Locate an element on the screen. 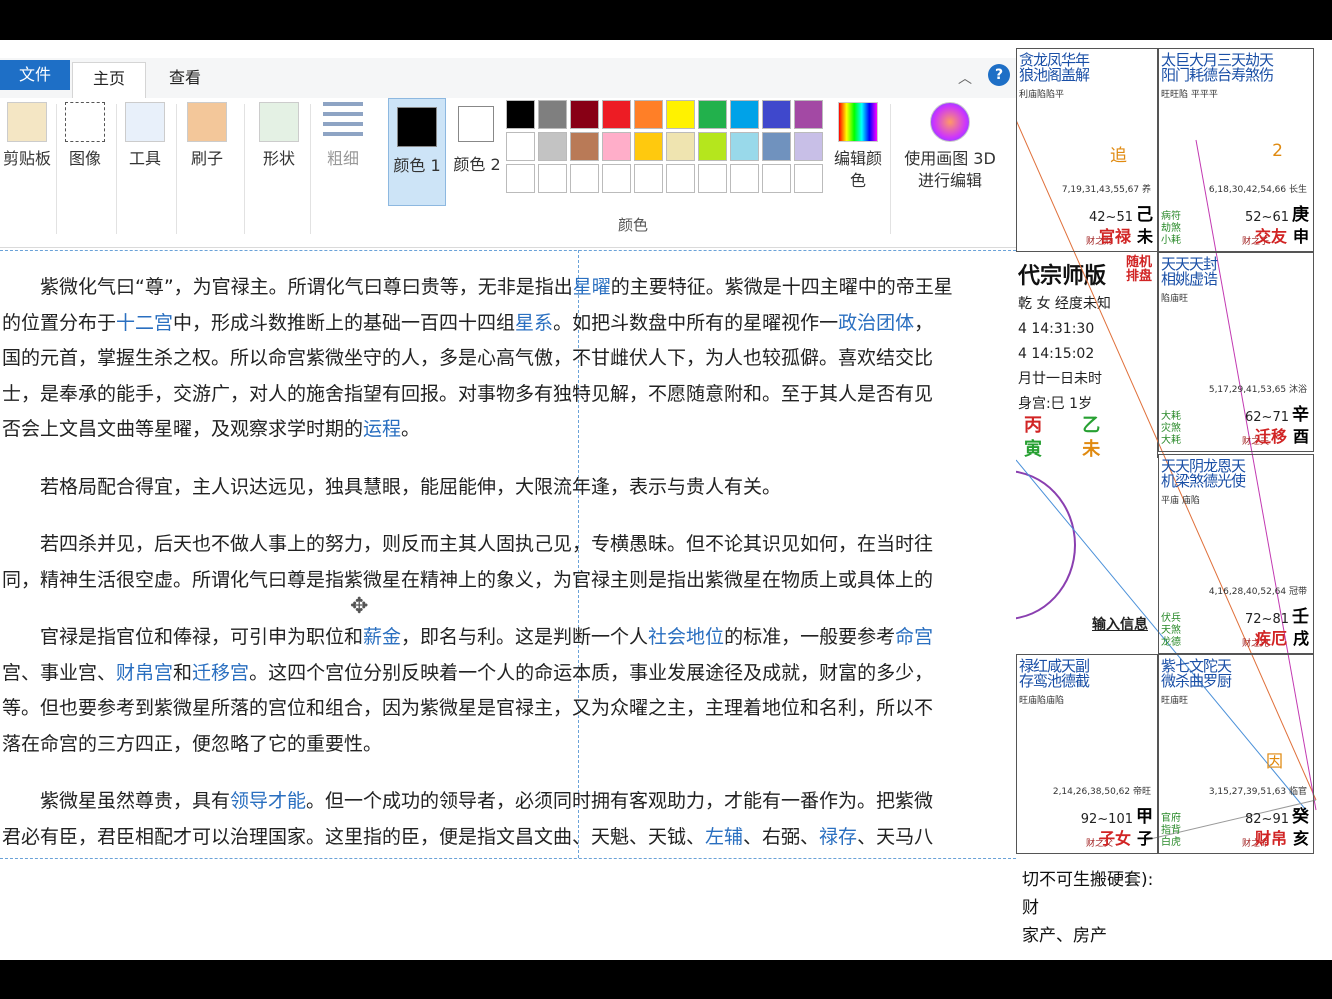 The width and height of the screenshot is (1332, 999). earthly-branch: 酉 is located at coordinates (1300, 436).